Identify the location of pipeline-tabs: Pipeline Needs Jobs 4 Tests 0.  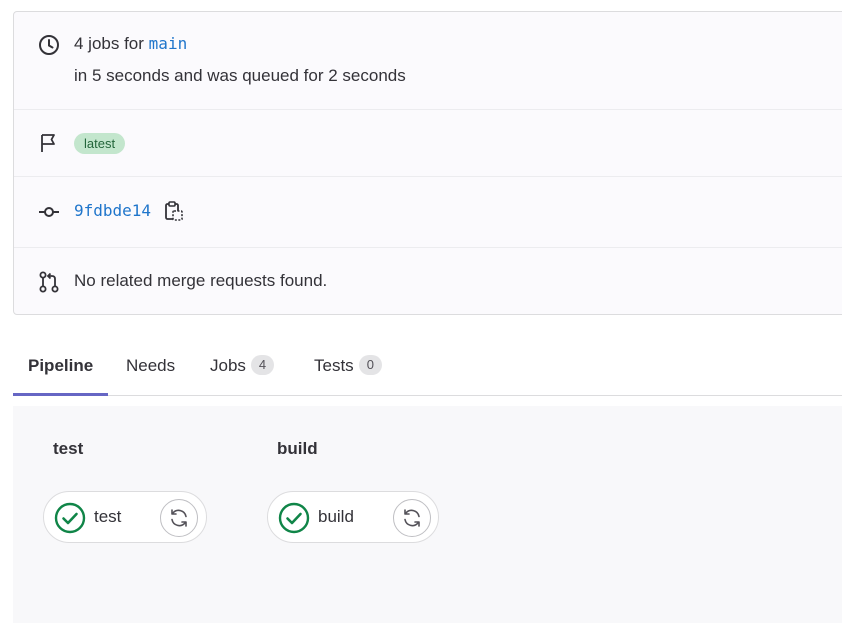
(427, 367).